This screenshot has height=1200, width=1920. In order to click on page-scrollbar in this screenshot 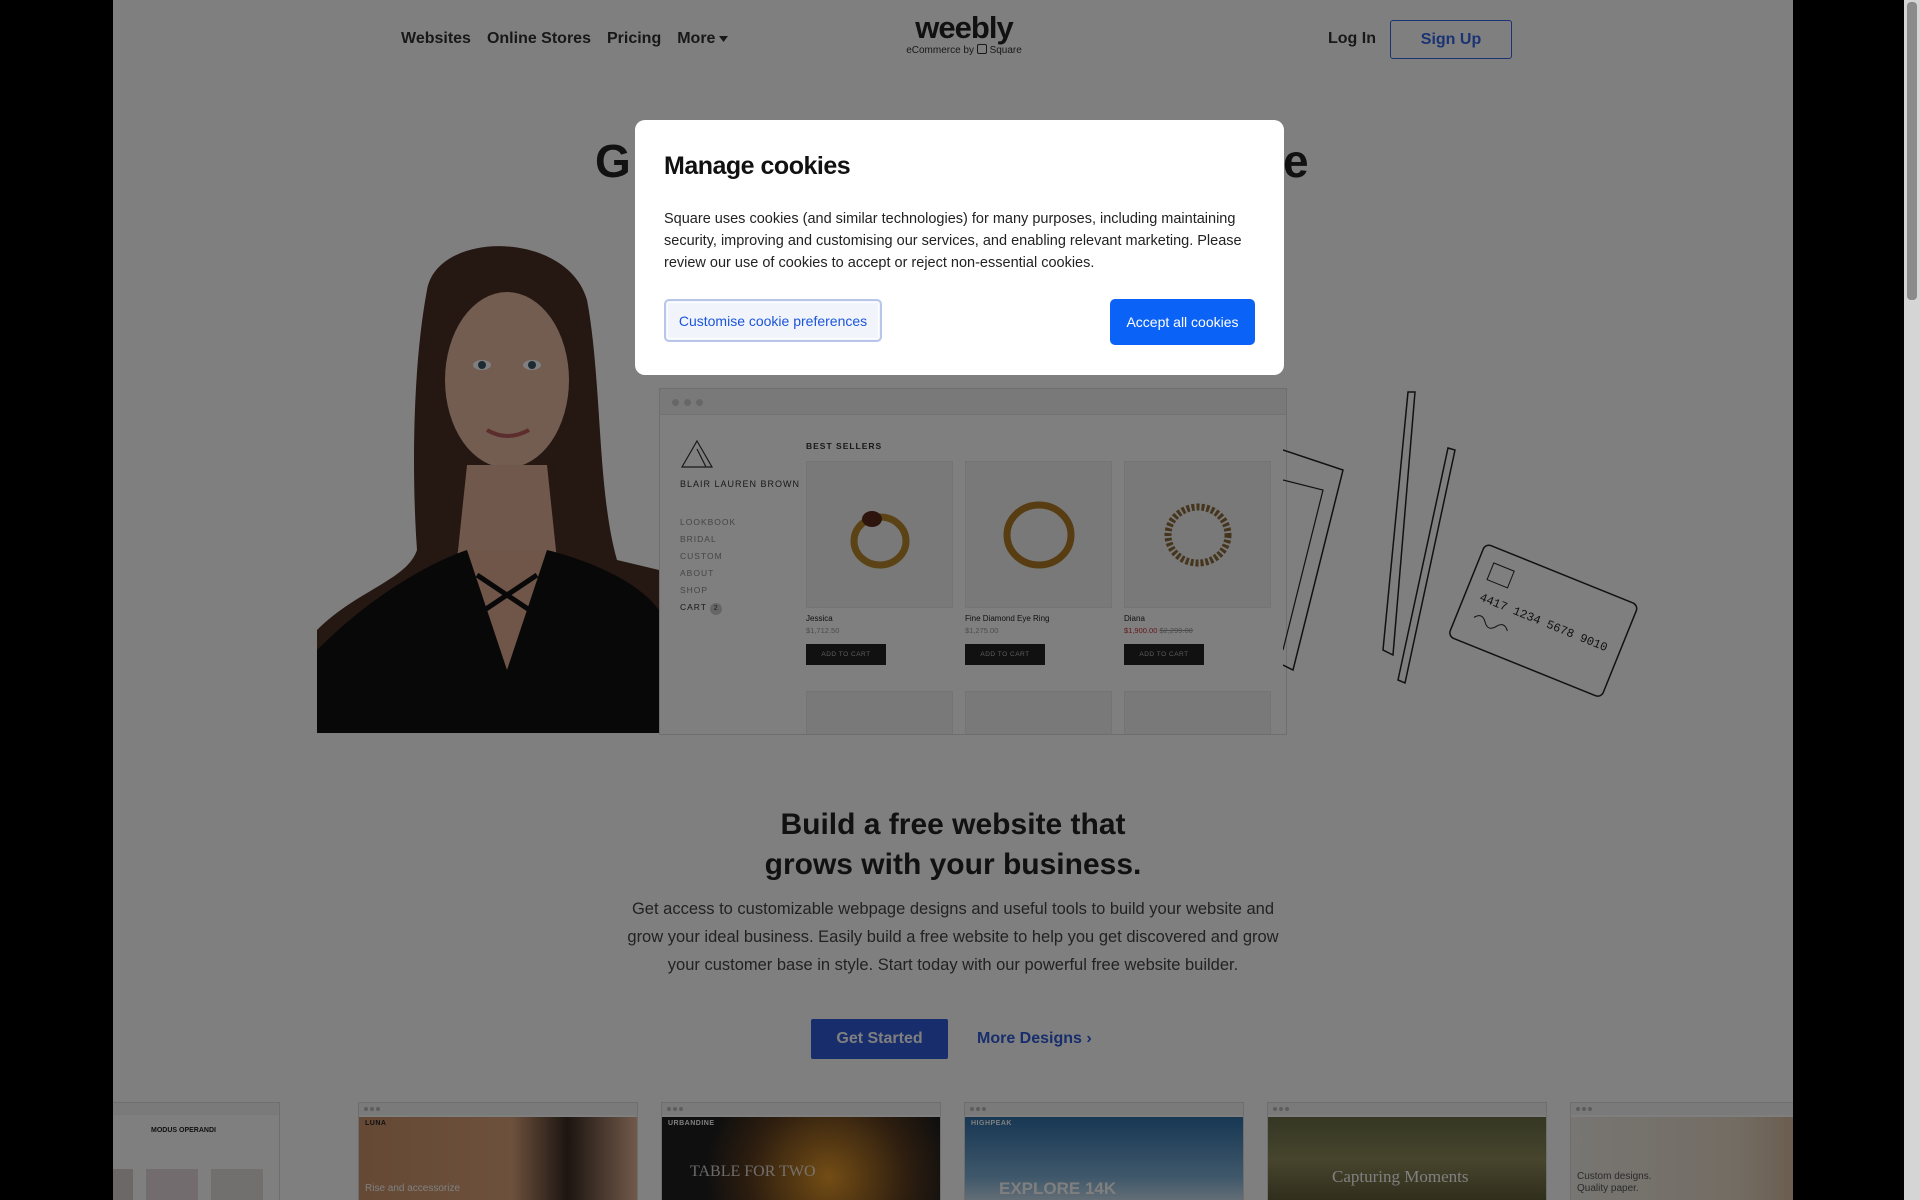, I will do `click(1912, 600)`.